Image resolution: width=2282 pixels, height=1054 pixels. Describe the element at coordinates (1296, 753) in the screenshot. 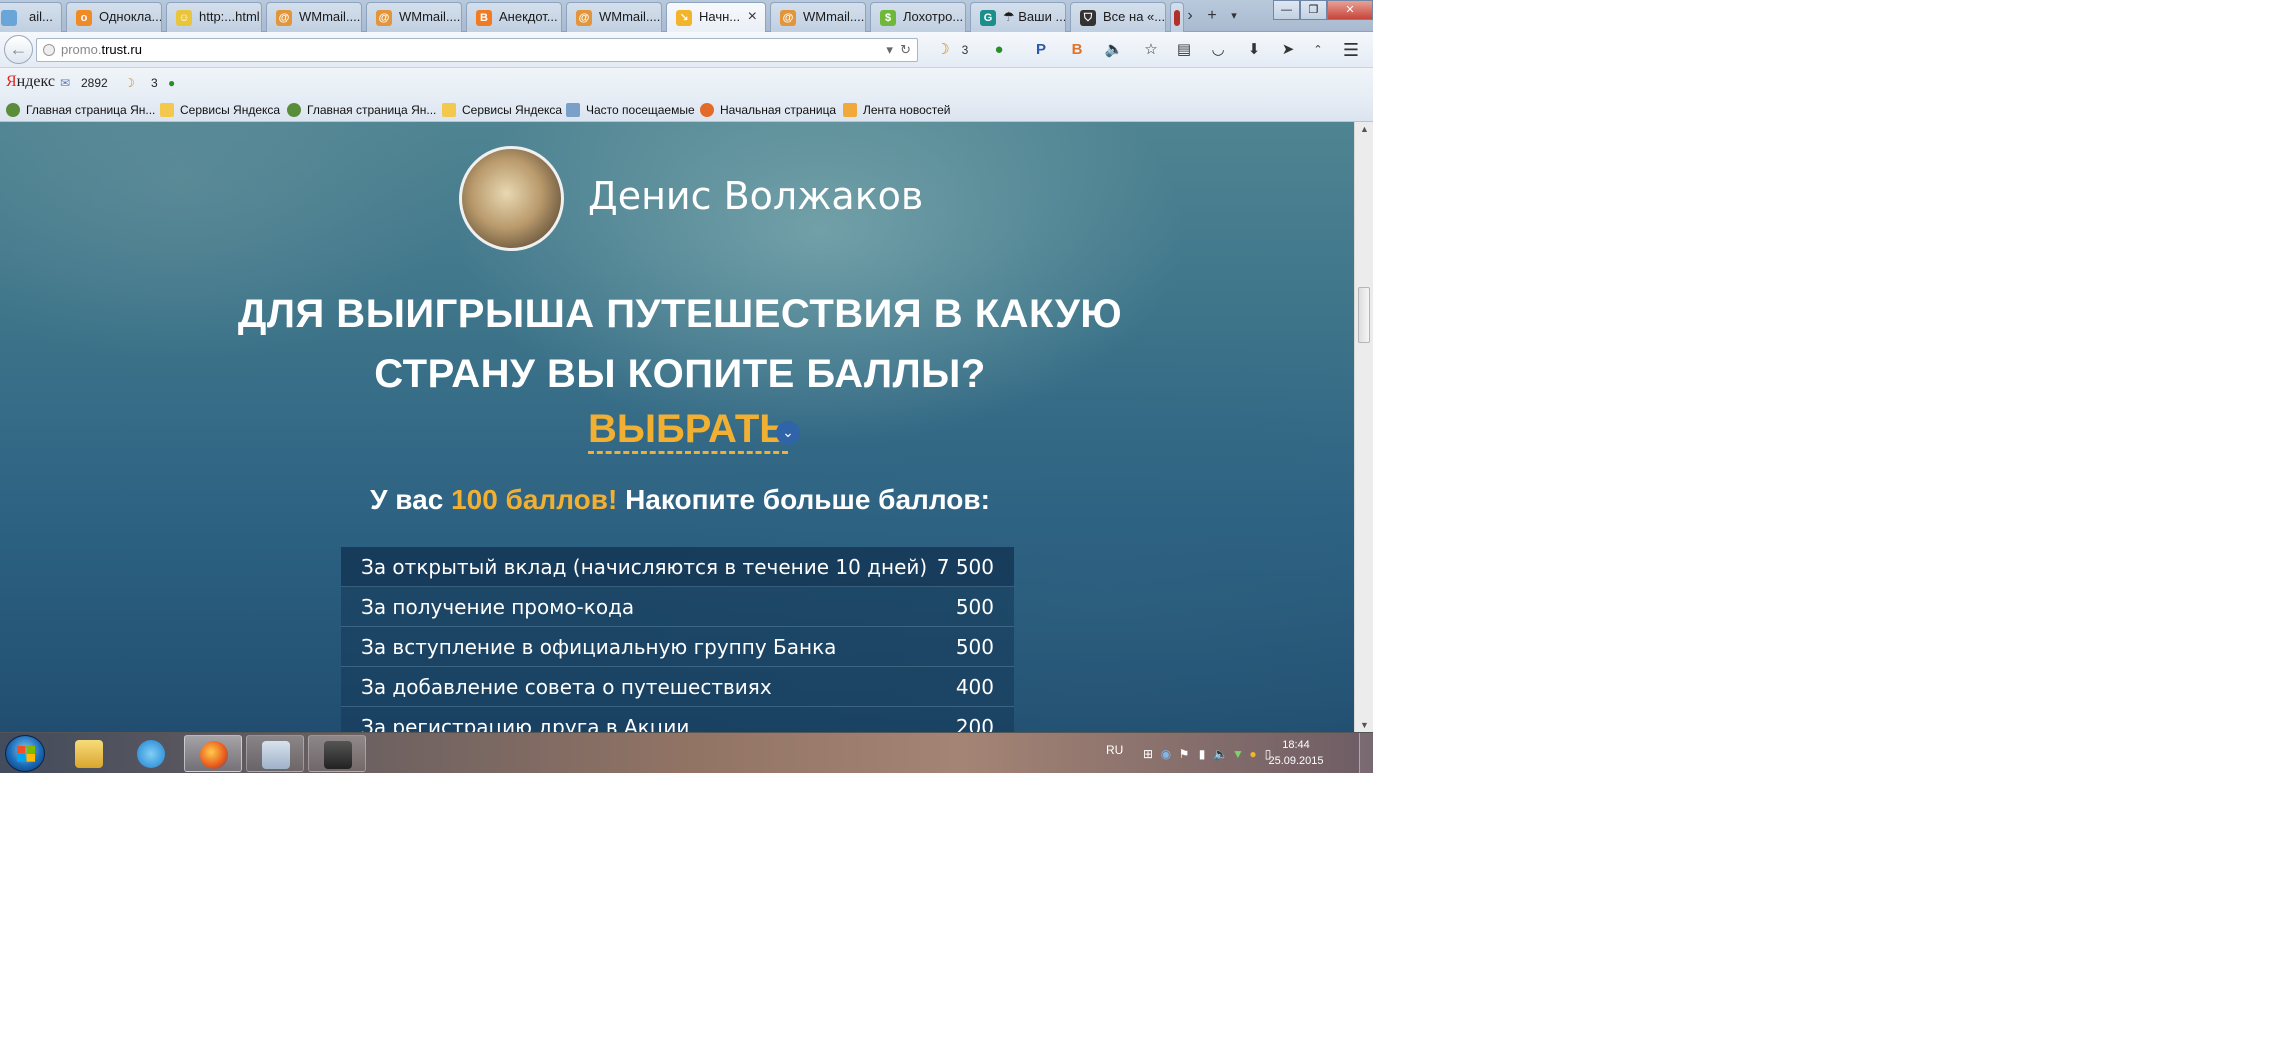

I see `clock: 18:44 25.09.2015` at that location.